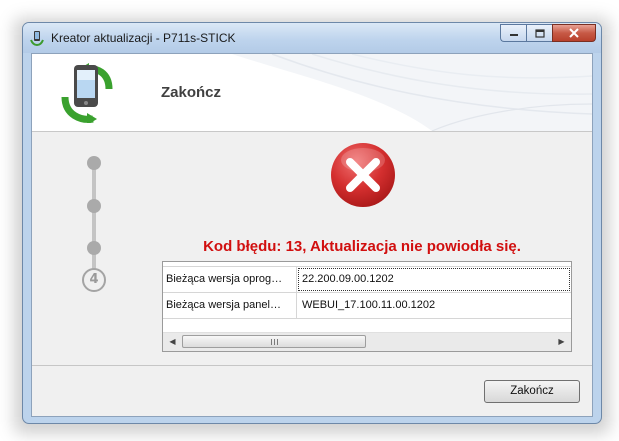 Image resolution: width=619 pixels, height=441 pixels. What do you see at coordinates (94, 223) in the screenshot?
I see `step-progress: 4` at bounding box center [94, 223].